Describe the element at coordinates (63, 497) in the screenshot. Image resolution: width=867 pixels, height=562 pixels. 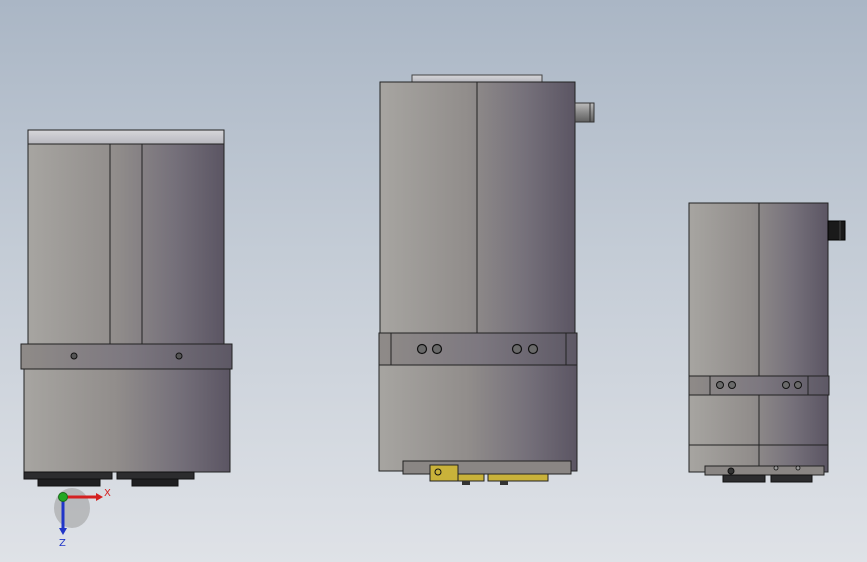
I see `y-axis-dot` at that location.